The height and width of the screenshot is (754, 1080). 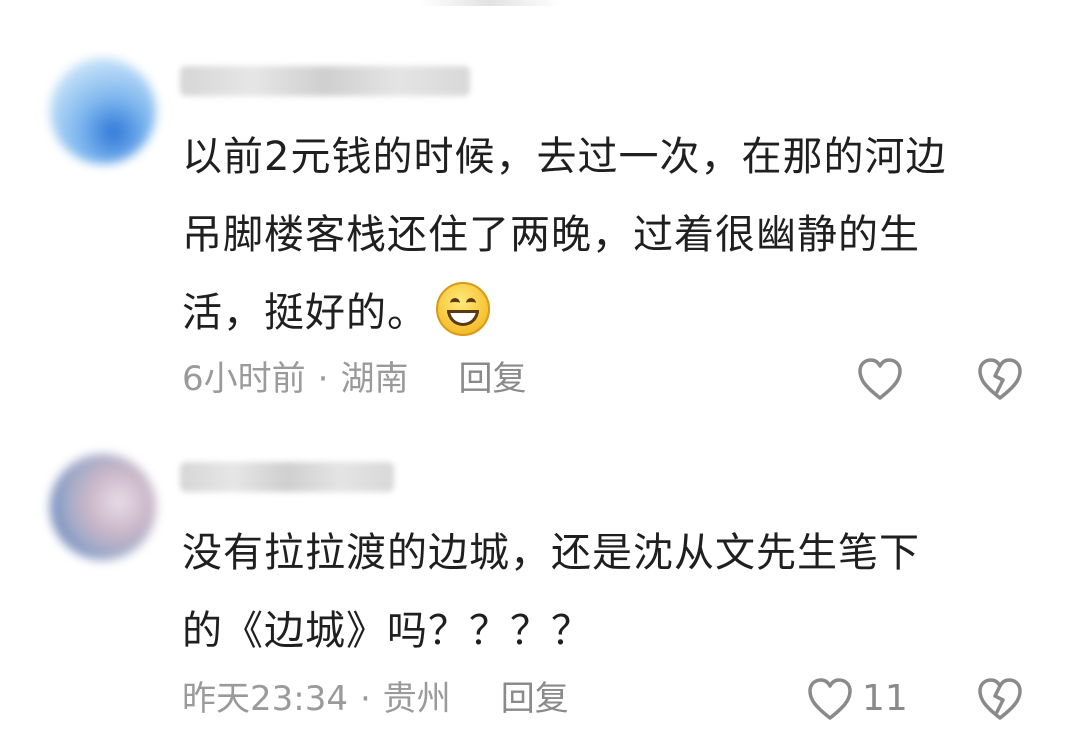 I want to click on comment-location: 湖南, so click(x=374, y=379).